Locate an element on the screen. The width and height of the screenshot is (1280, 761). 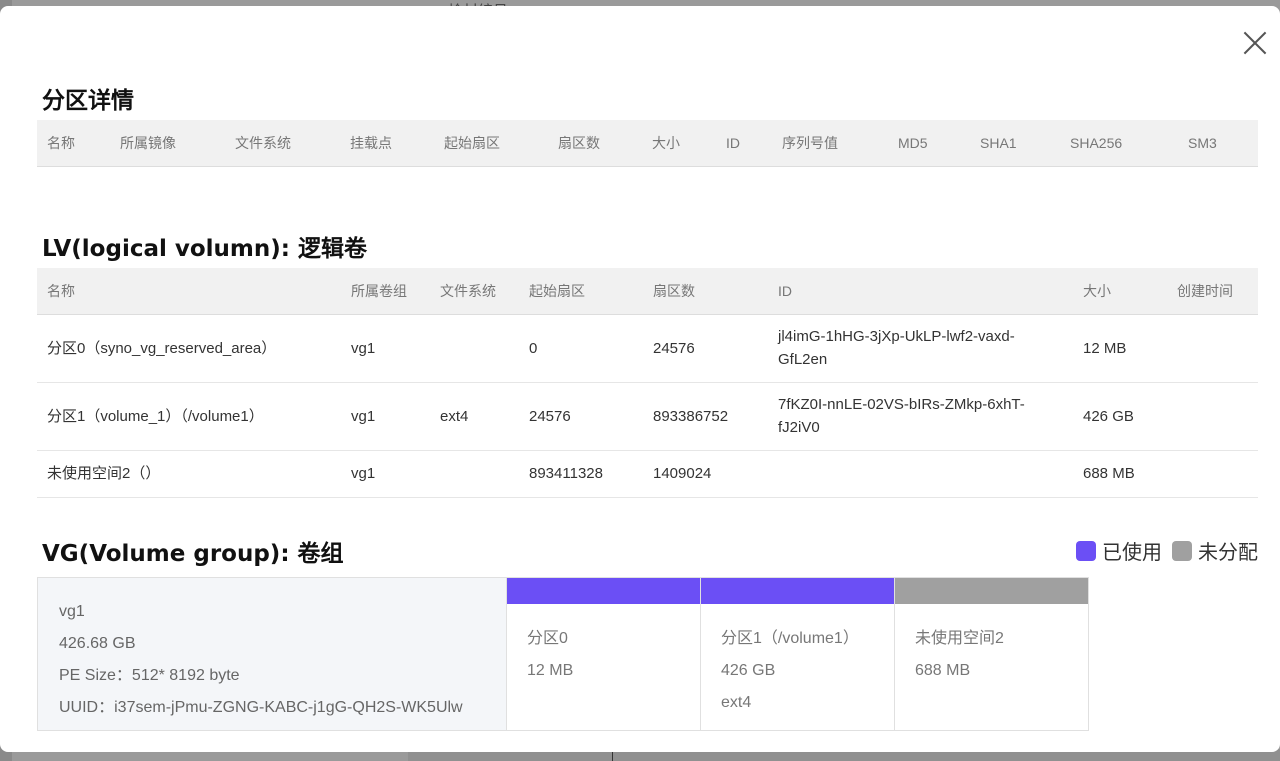
column-header: MD5 is located at coordinates (929, 143).